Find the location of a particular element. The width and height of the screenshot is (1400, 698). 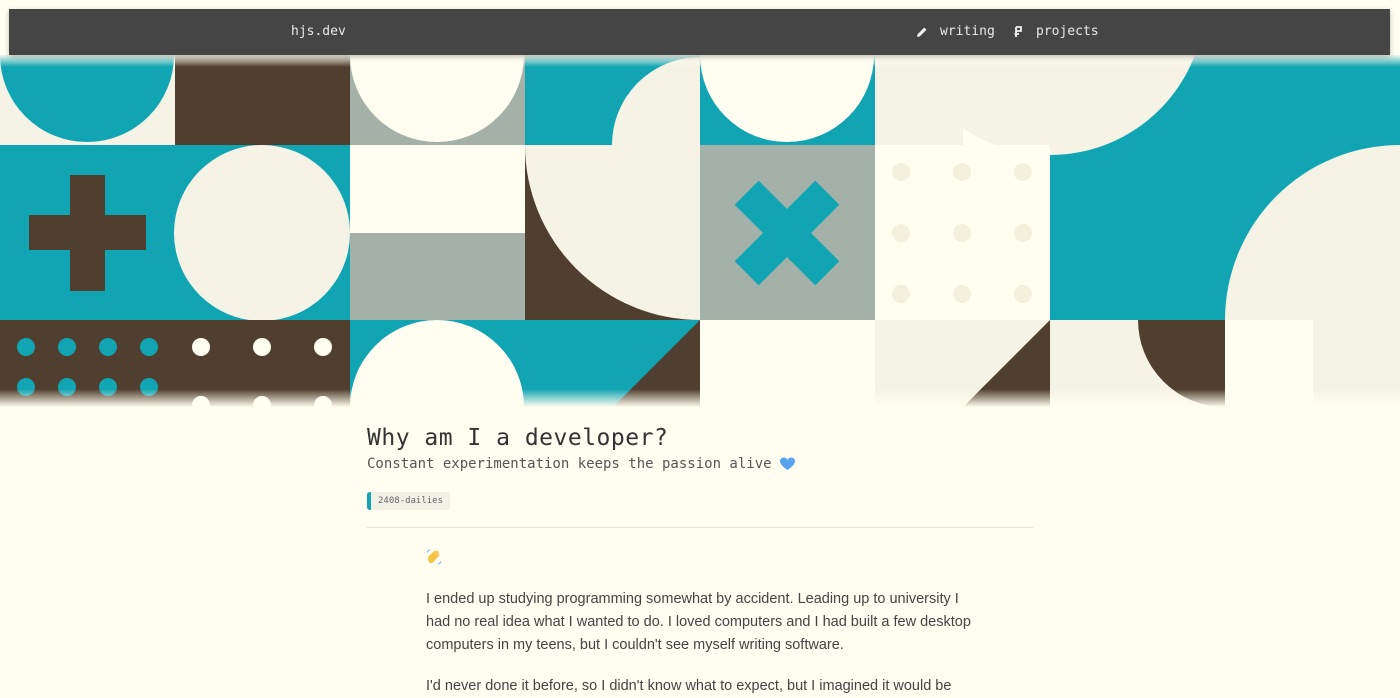

nav-projects-label: projects is located at coordinates (1067, 31).